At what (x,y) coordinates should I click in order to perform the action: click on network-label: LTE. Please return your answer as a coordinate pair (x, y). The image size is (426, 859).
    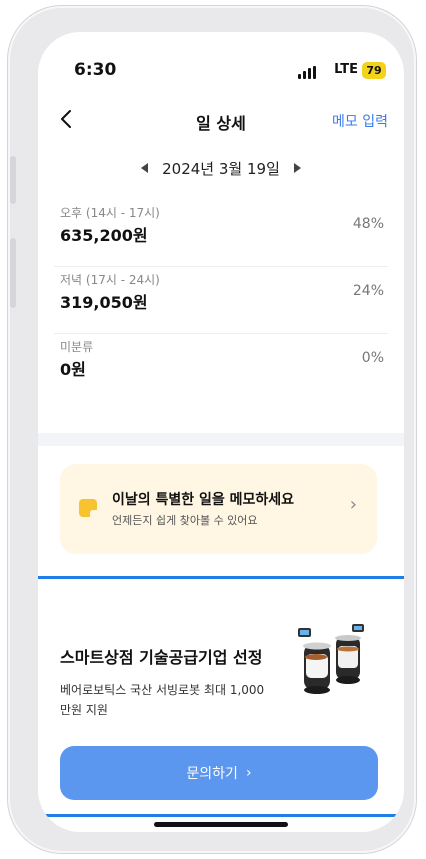
    Looking at the image, I should click on (346, 69).